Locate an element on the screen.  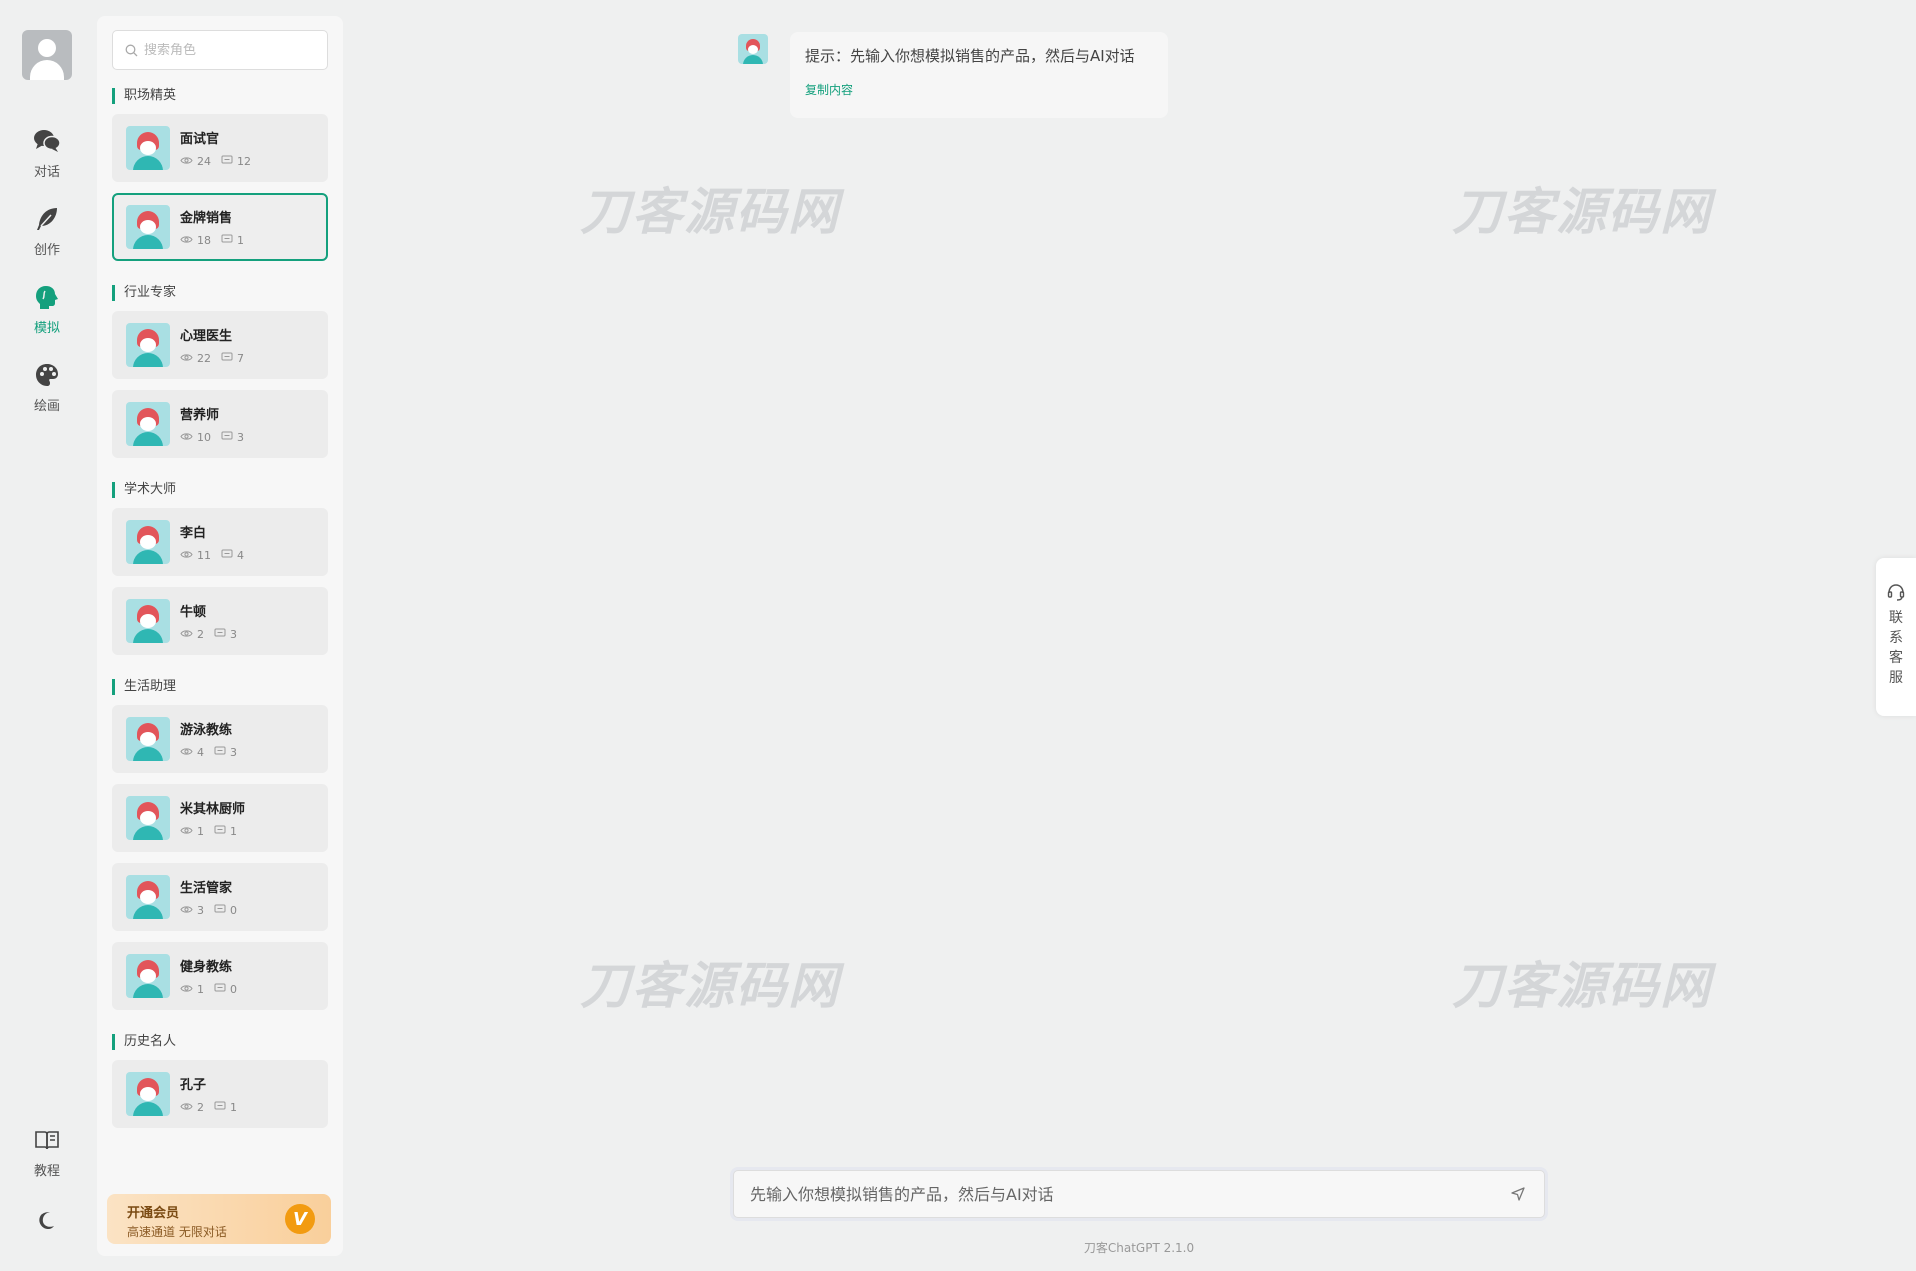
views-stat: 18 is located at coordinates (195, 240).